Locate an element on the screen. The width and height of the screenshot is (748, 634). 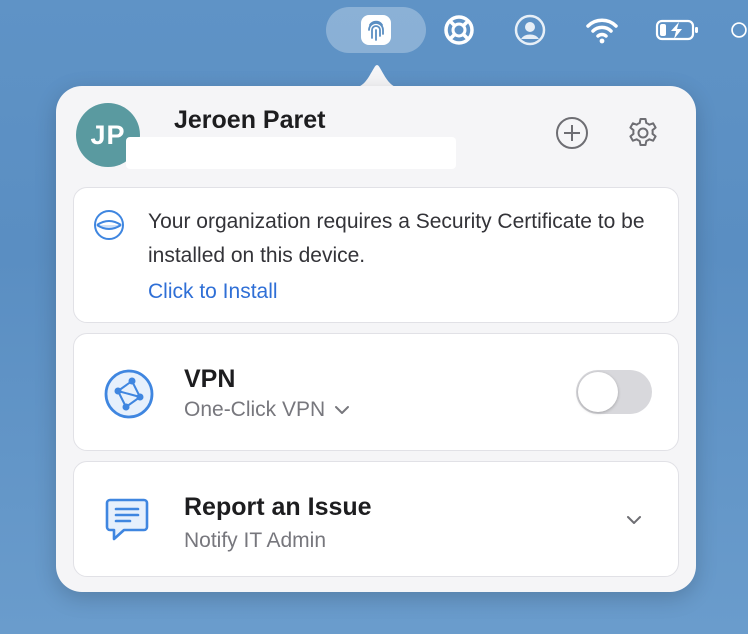
popover-arrow is located at coordinates (377, 76).